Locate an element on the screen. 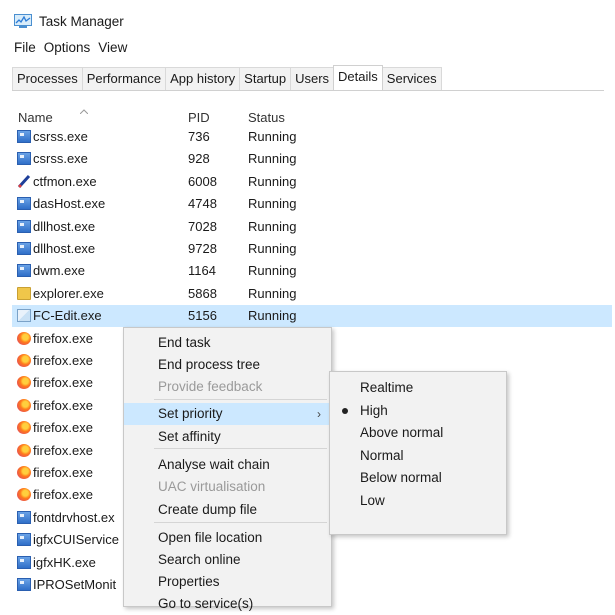 This screenshot has height=615, width=615. menu-item-analyse-wait-chain: Analyse wait chain is located at coordinates (227, 465).